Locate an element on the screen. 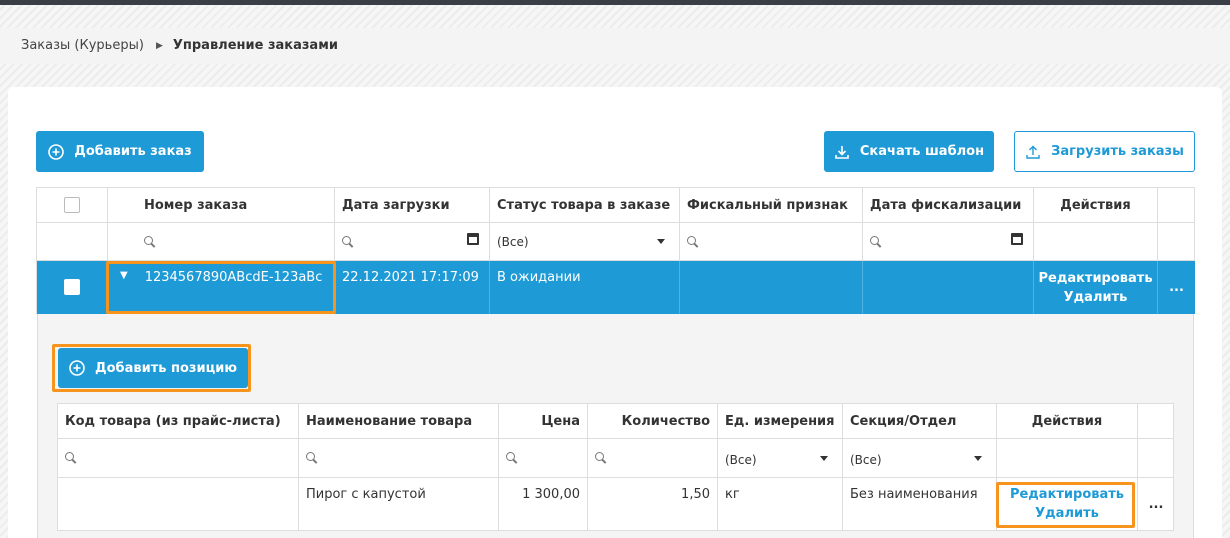 This screenshot has width=1230, height=538. order-number-cell: ▼ 1234567890ABcdE-123aBc is located at coordinates (221, 287).